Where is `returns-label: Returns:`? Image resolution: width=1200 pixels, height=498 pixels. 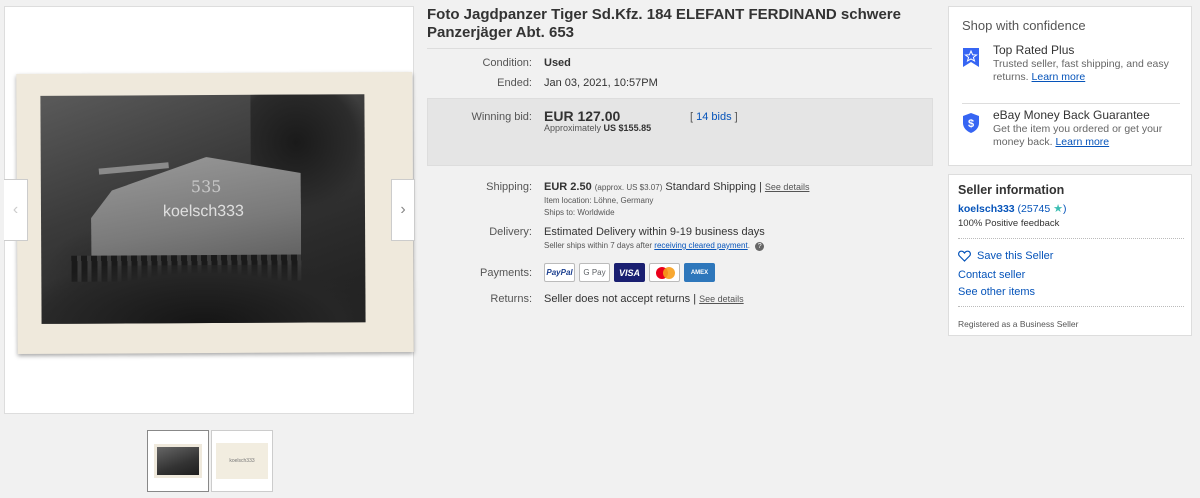 returns-label: Returns: is located at coordinates (511, 299).